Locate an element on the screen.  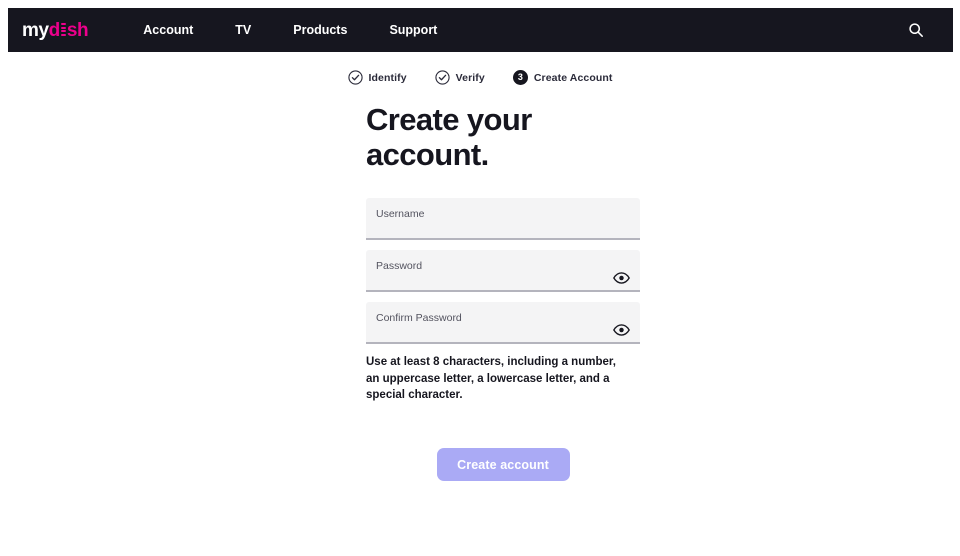
stepper-label-verify: Verify is located at coordinates (470, 77).